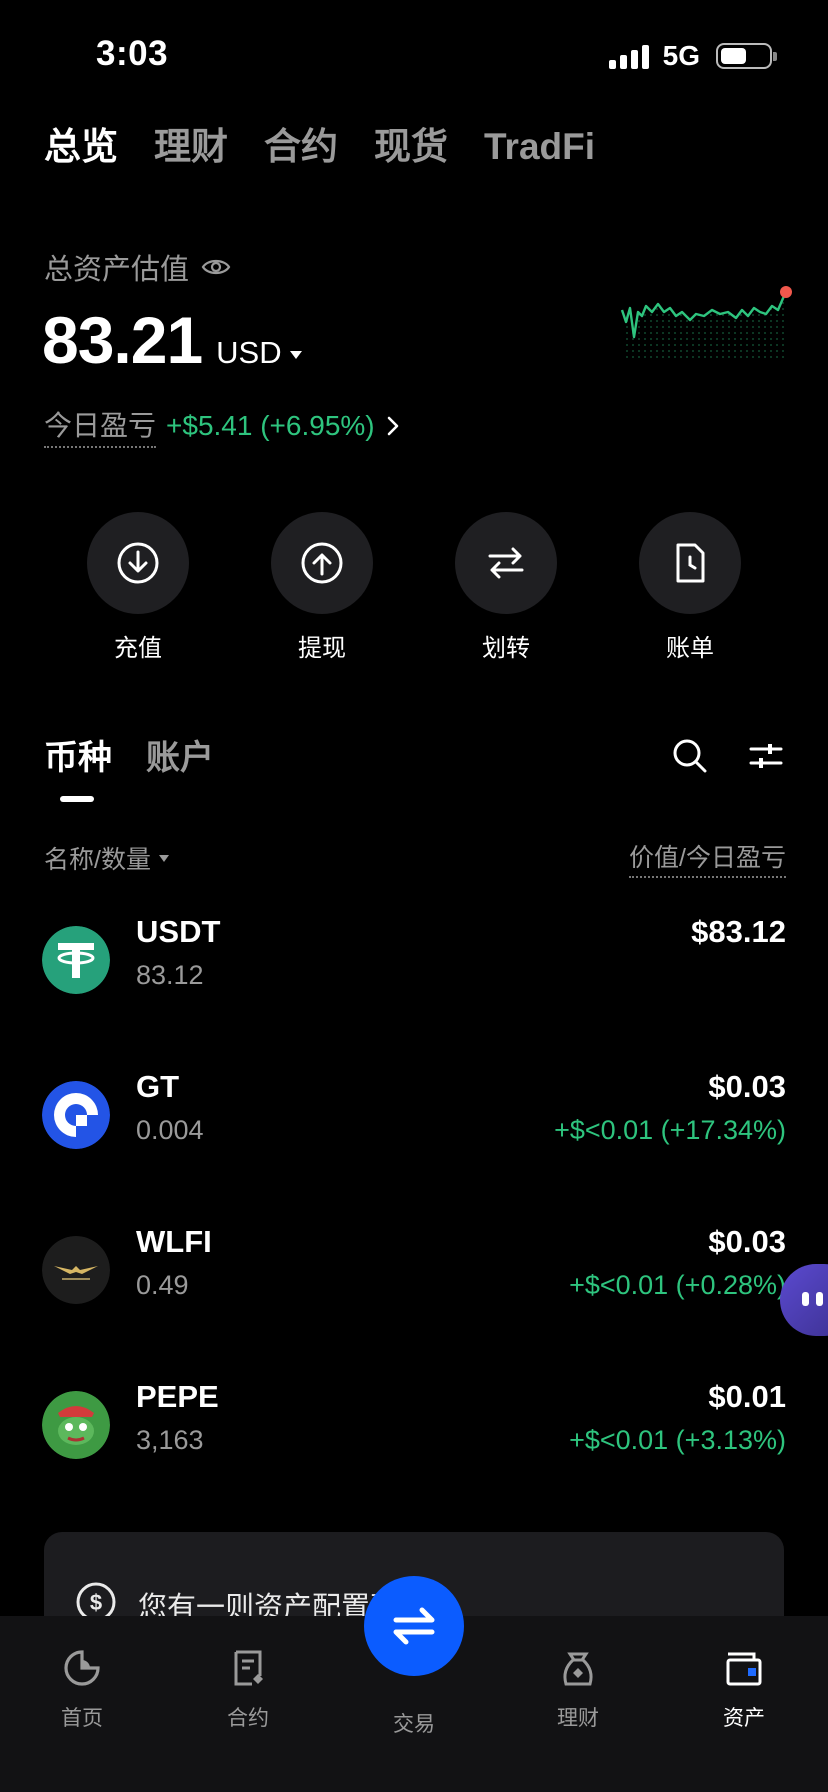  What do you see at coordinates (414, 1114) in the screenshot?
I see `list-item: GT 0.004 $0.03 +$<0.01 (+17.34%)` at bounding box center [414, 1114].